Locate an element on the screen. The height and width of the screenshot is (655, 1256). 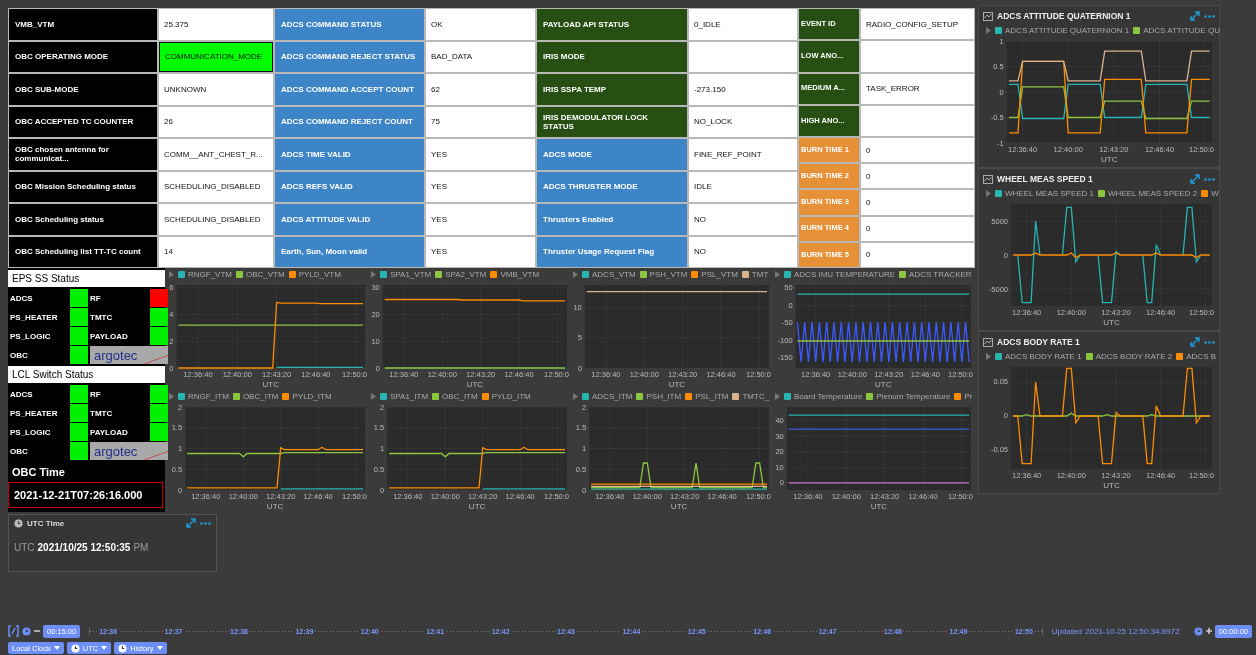
table-label: Thruster Usage Request Flag is located at coordinates (612, 251).